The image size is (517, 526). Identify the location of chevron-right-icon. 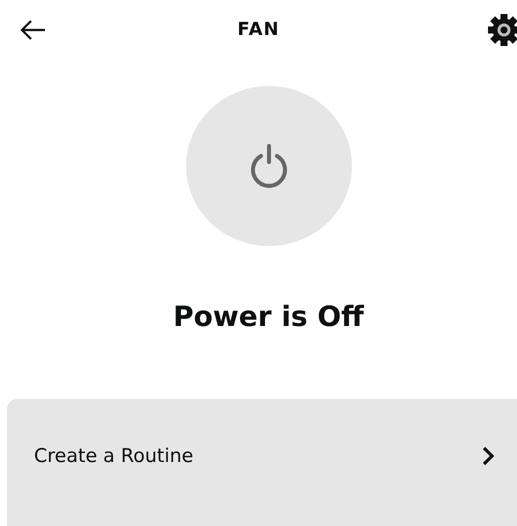
(488, 455).